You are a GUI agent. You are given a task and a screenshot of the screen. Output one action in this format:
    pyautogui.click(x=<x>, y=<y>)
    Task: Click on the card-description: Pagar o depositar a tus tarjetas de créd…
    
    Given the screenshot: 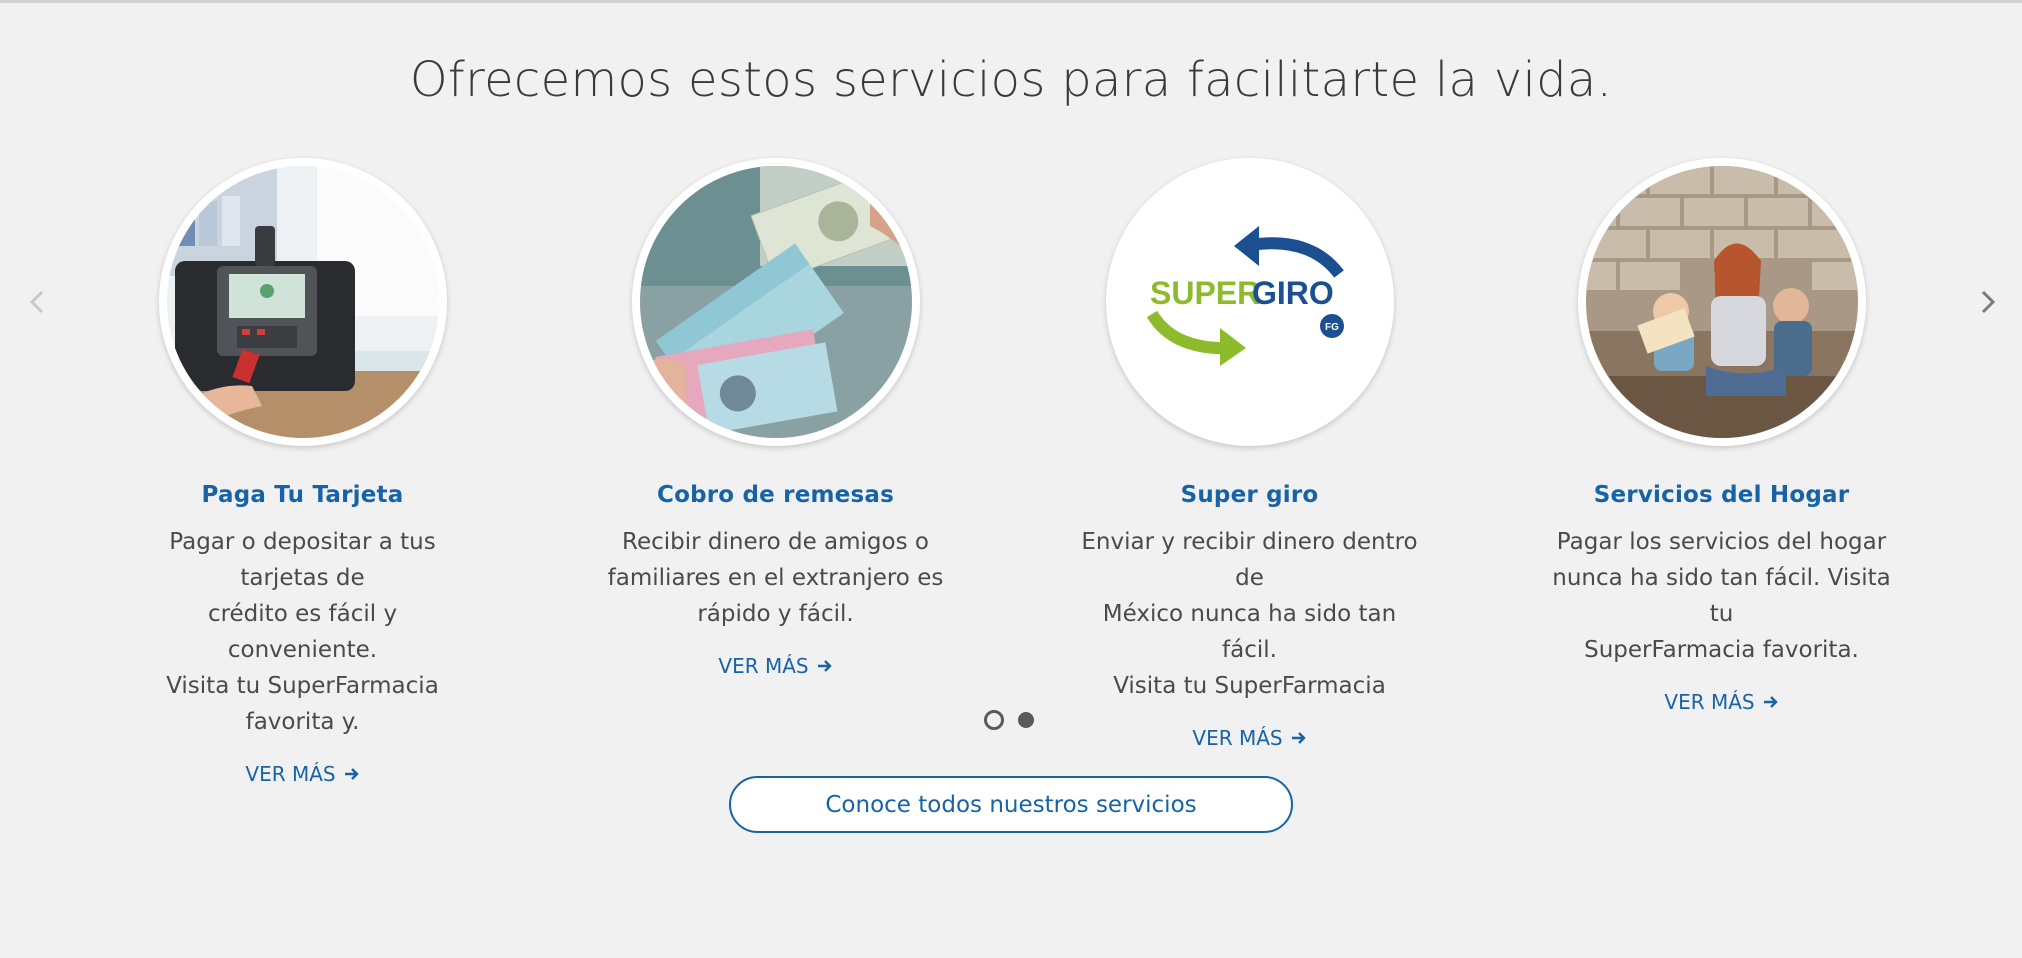 What is the action you would take?
    pyautogui.click(x=302, y=632)
    